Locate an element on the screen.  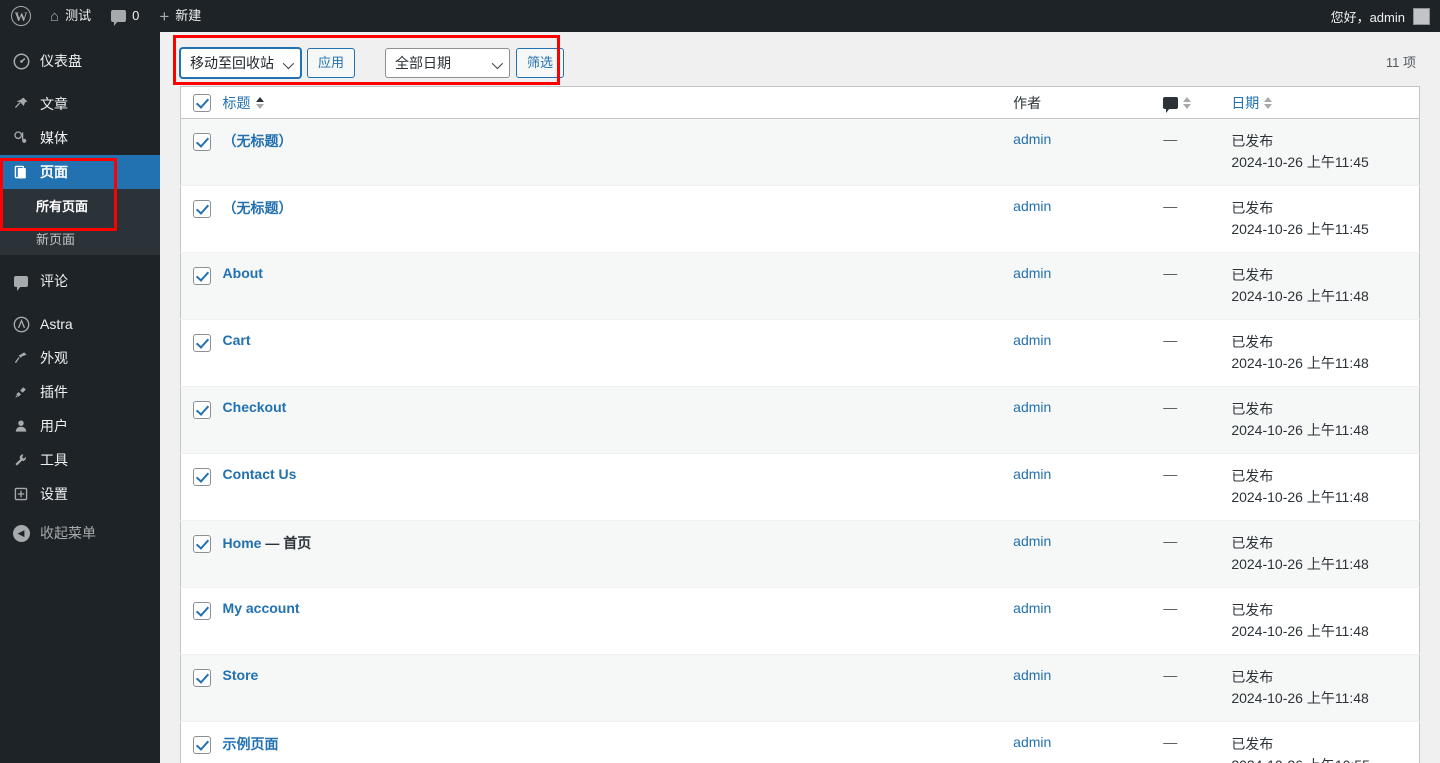
sidebar-item-label: 媒体 is located at coordinates (54, 138).